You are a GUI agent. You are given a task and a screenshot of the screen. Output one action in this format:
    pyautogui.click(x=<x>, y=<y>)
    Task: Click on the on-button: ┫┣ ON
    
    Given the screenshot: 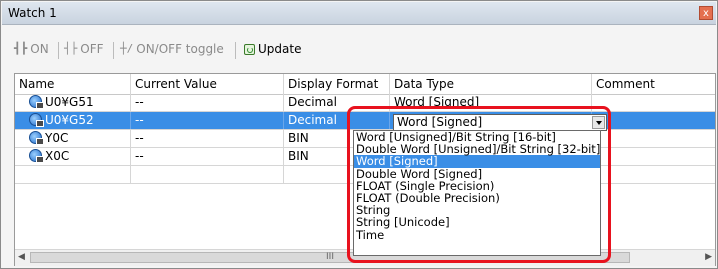 What is the action you would take?
    pyautogui.click(x=31, y=49)
    